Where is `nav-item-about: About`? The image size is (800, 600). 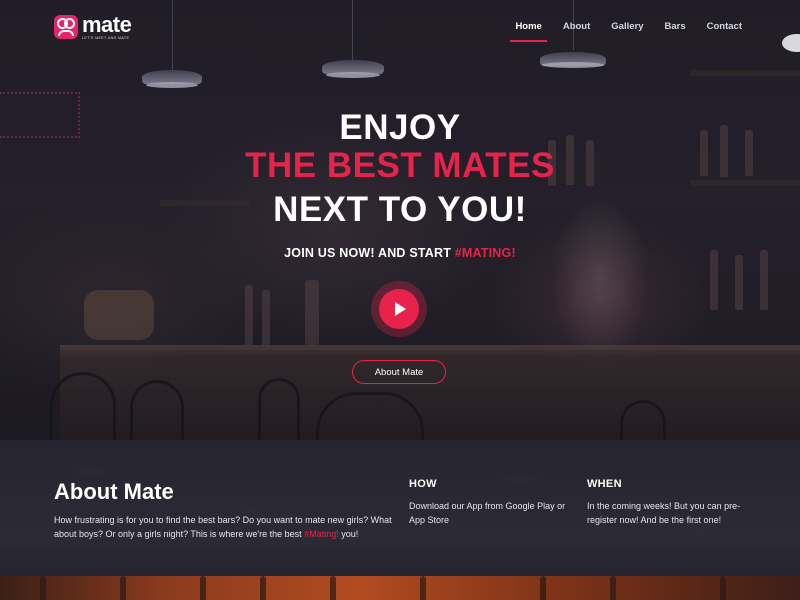 nav-item-about: About is located at coordinates (576, 29).